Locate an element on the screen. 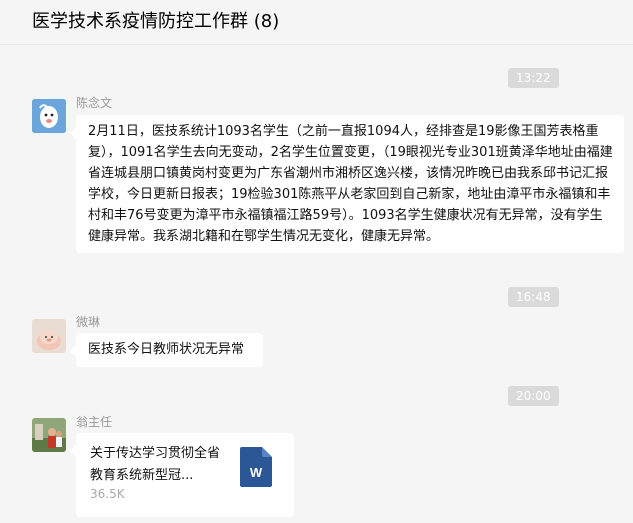  chat-header: 医学技术系疫情防控工作群 (8) is located at coordinates (316, 22).